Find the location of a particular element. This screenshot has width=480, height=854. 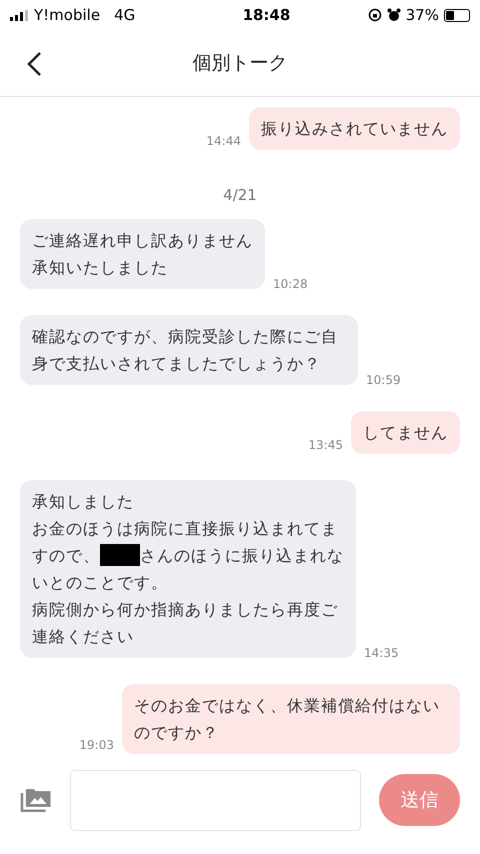

alarm-clock-icon is located at coordinates (393, 15).